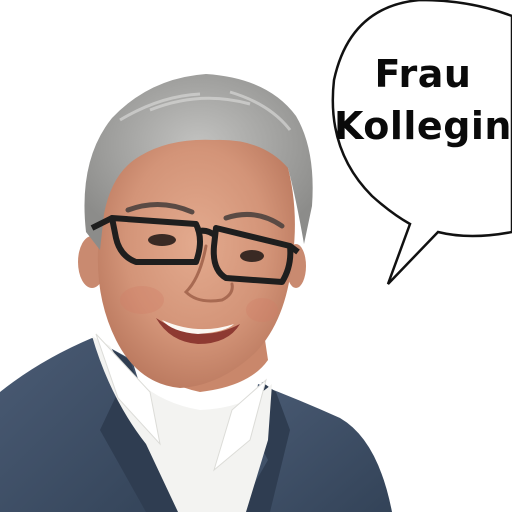  What do you see at coordinates (423, 126) in the screenshot?
I see `bubble-line-2: Kollegin` at bounding box center [423, 126].